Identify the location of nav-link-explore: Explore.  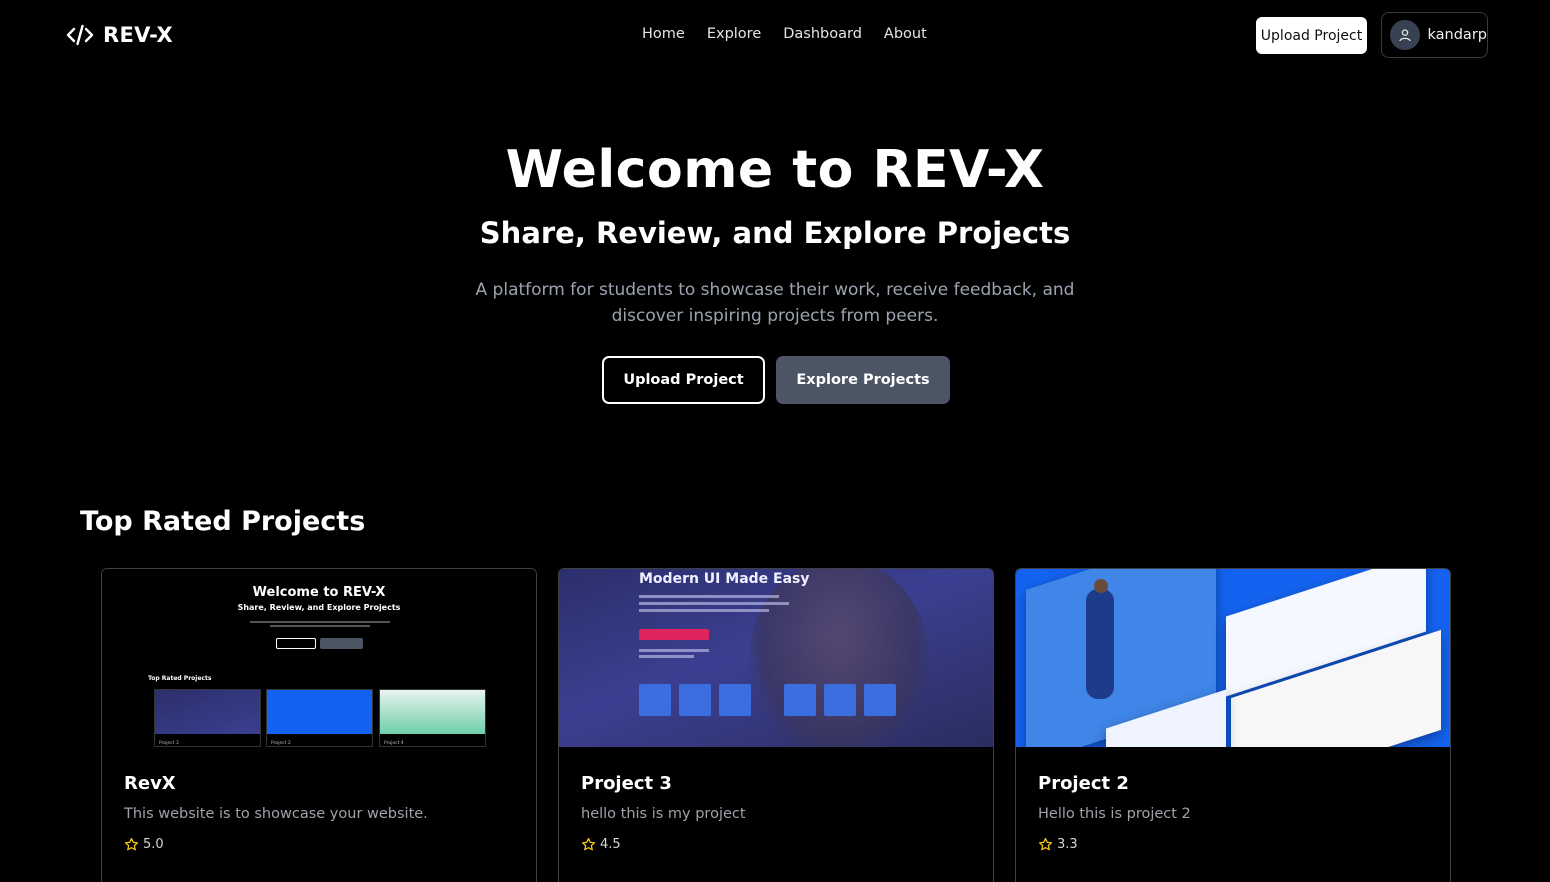
(734, 34).